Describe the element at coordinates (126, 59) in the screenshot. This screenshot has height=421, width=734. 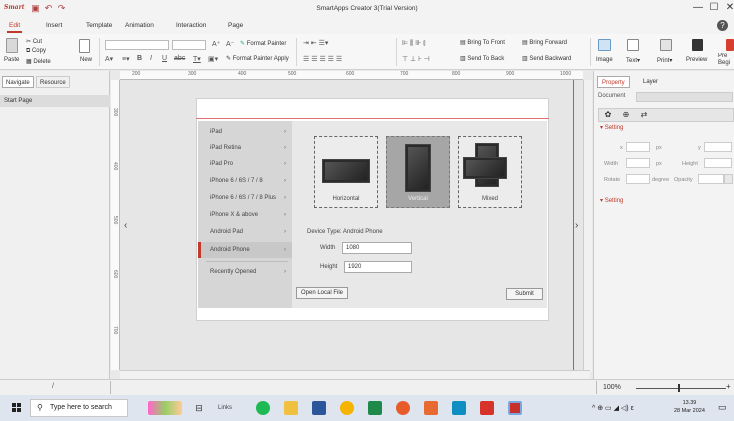
I see `line-style-icon: ≡▾` at that location.